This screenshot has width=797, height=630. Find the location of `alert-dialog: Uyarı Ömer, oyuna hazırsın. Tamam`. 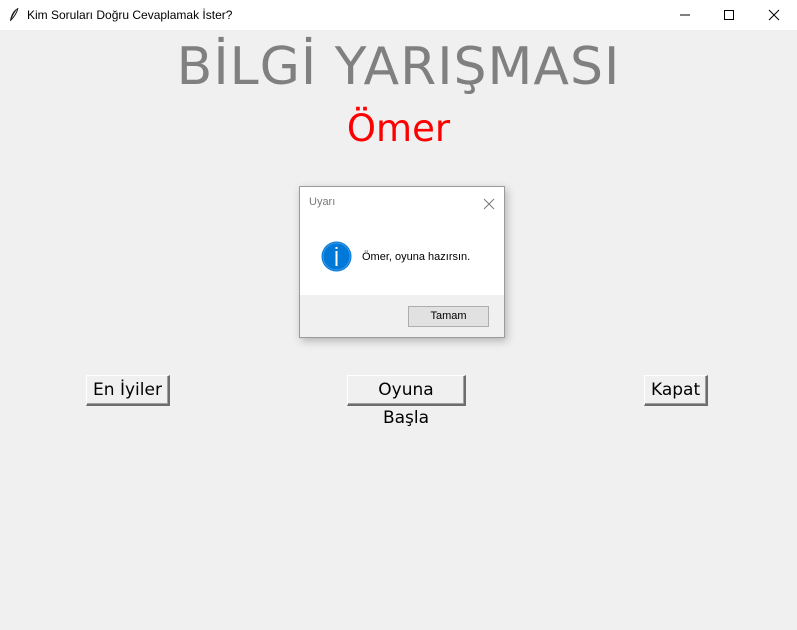

alert-dialog: Uyarı Ömer, oyuna hazırsın. Tamam is located at coordinates (402, 262).